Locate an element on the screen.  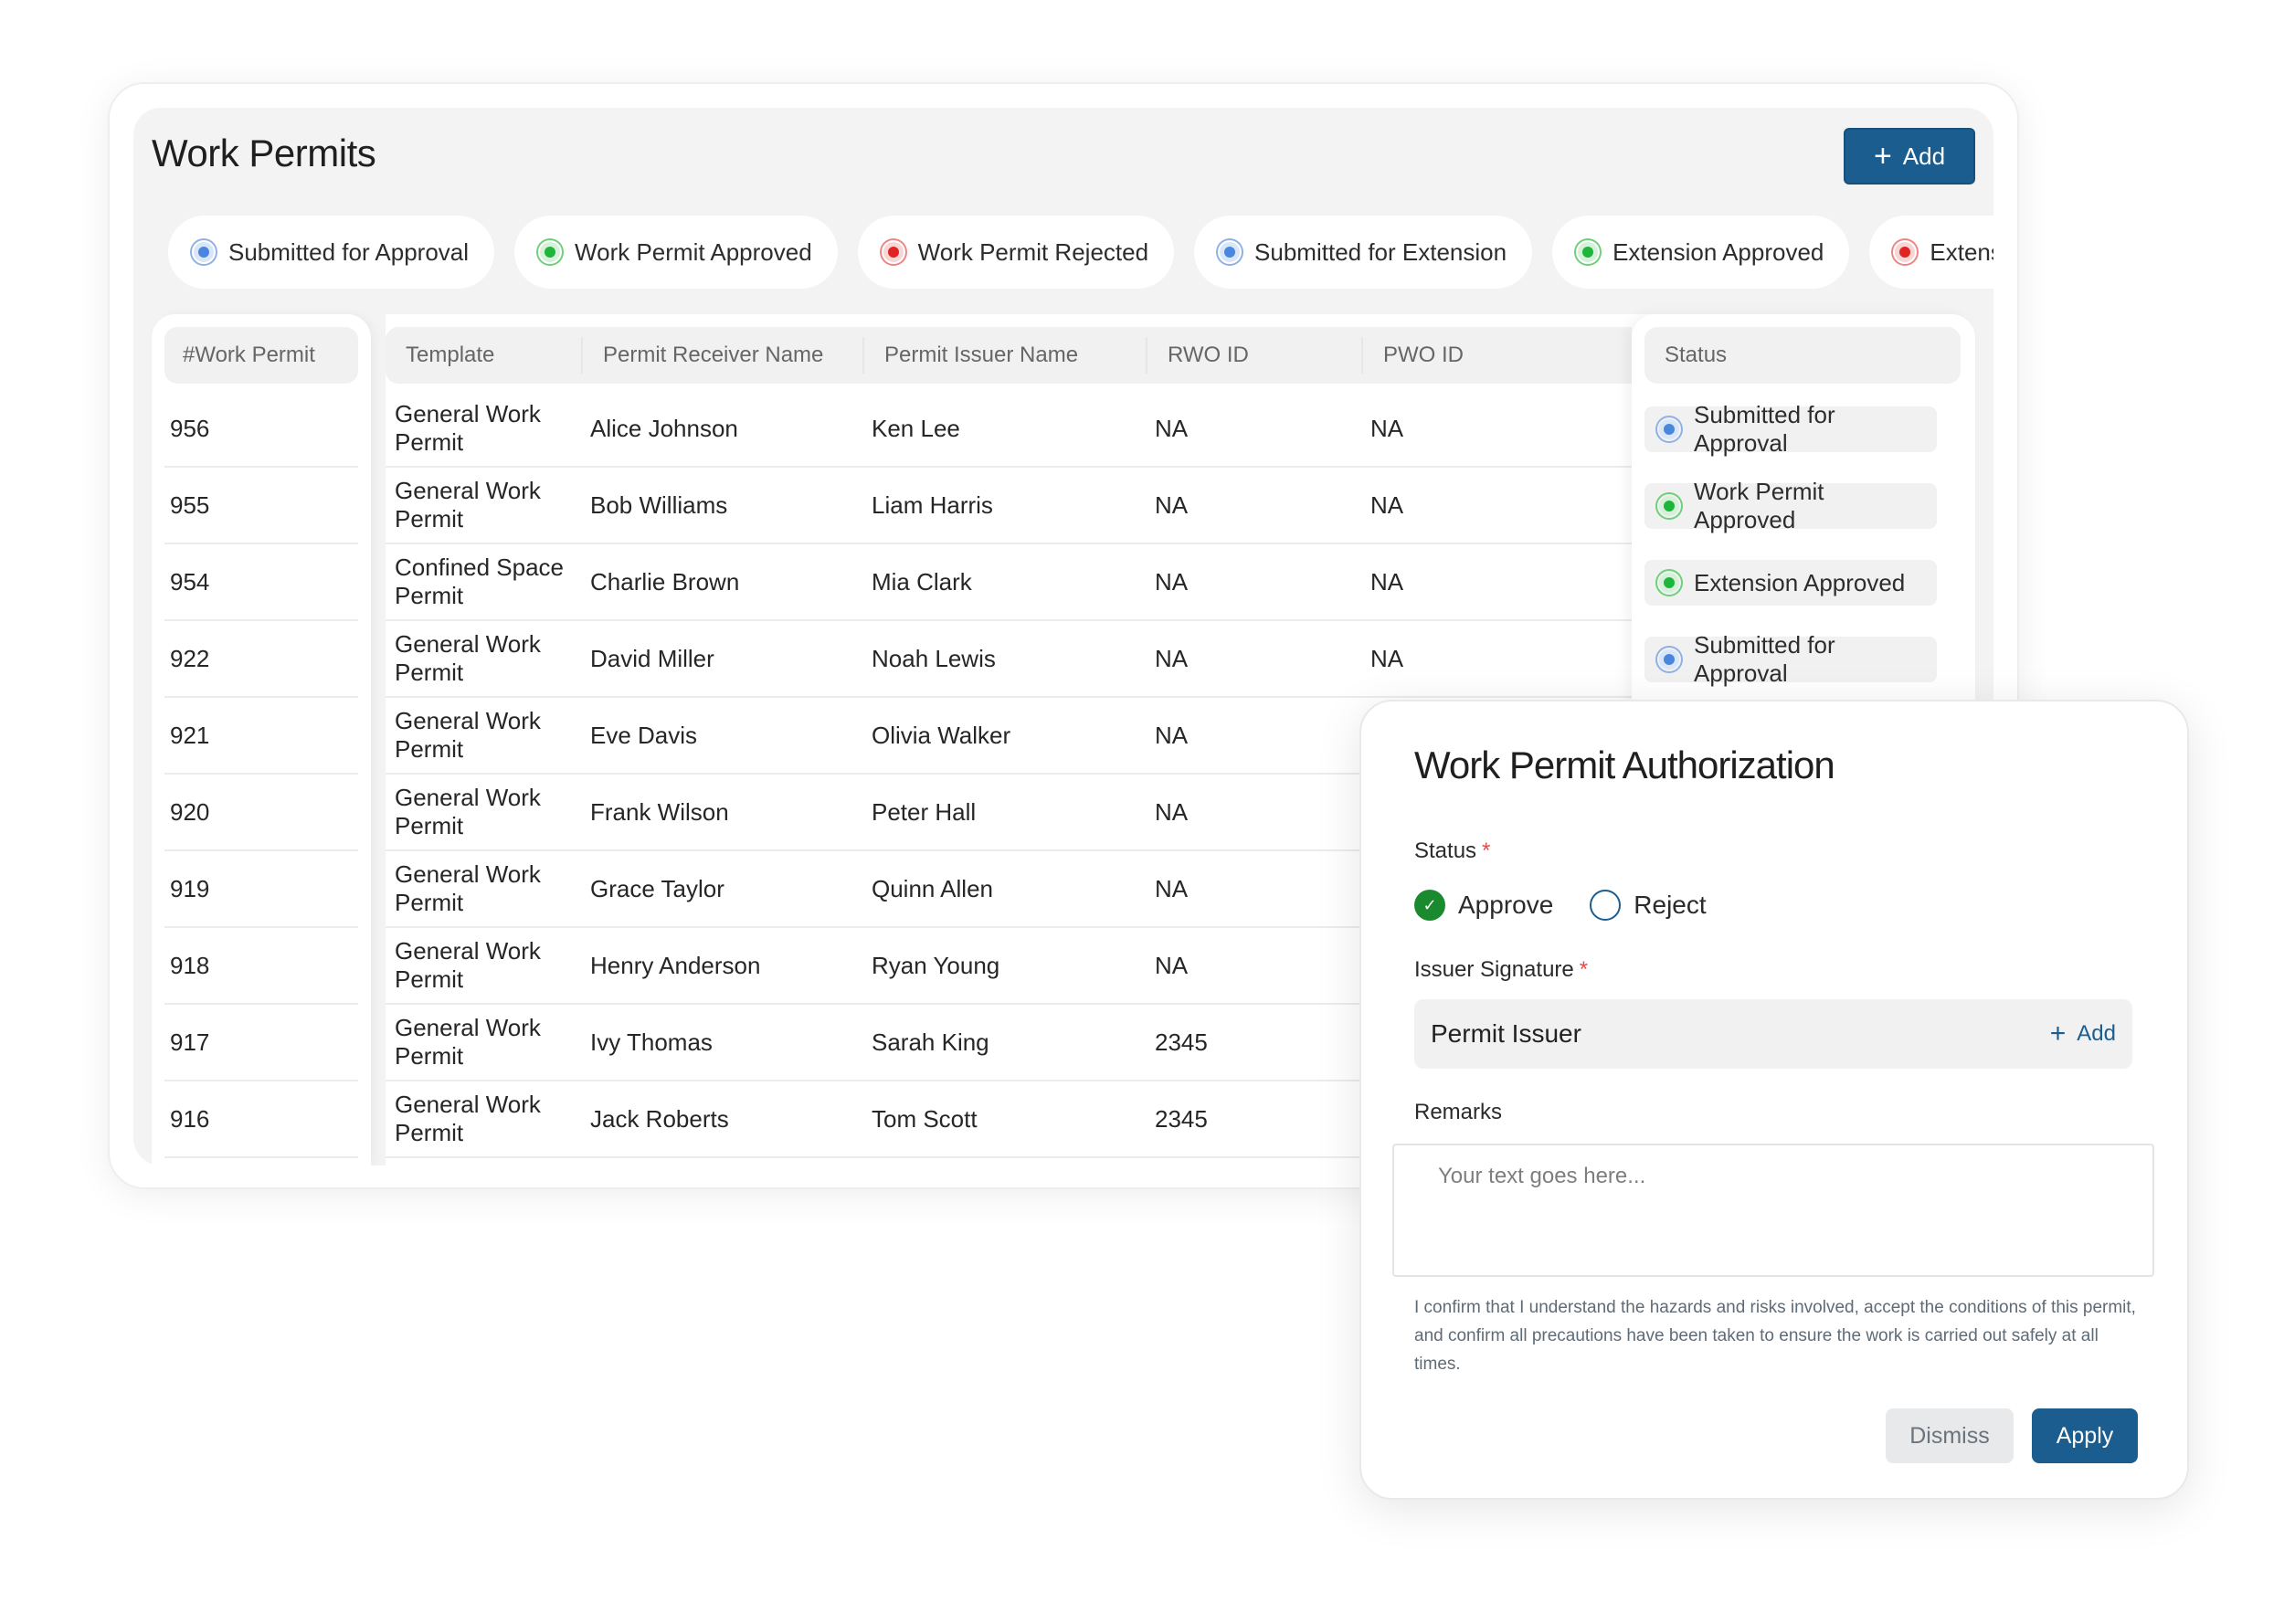
filter-chip-label: Extension Approved is located at coordinates (1718, 251).